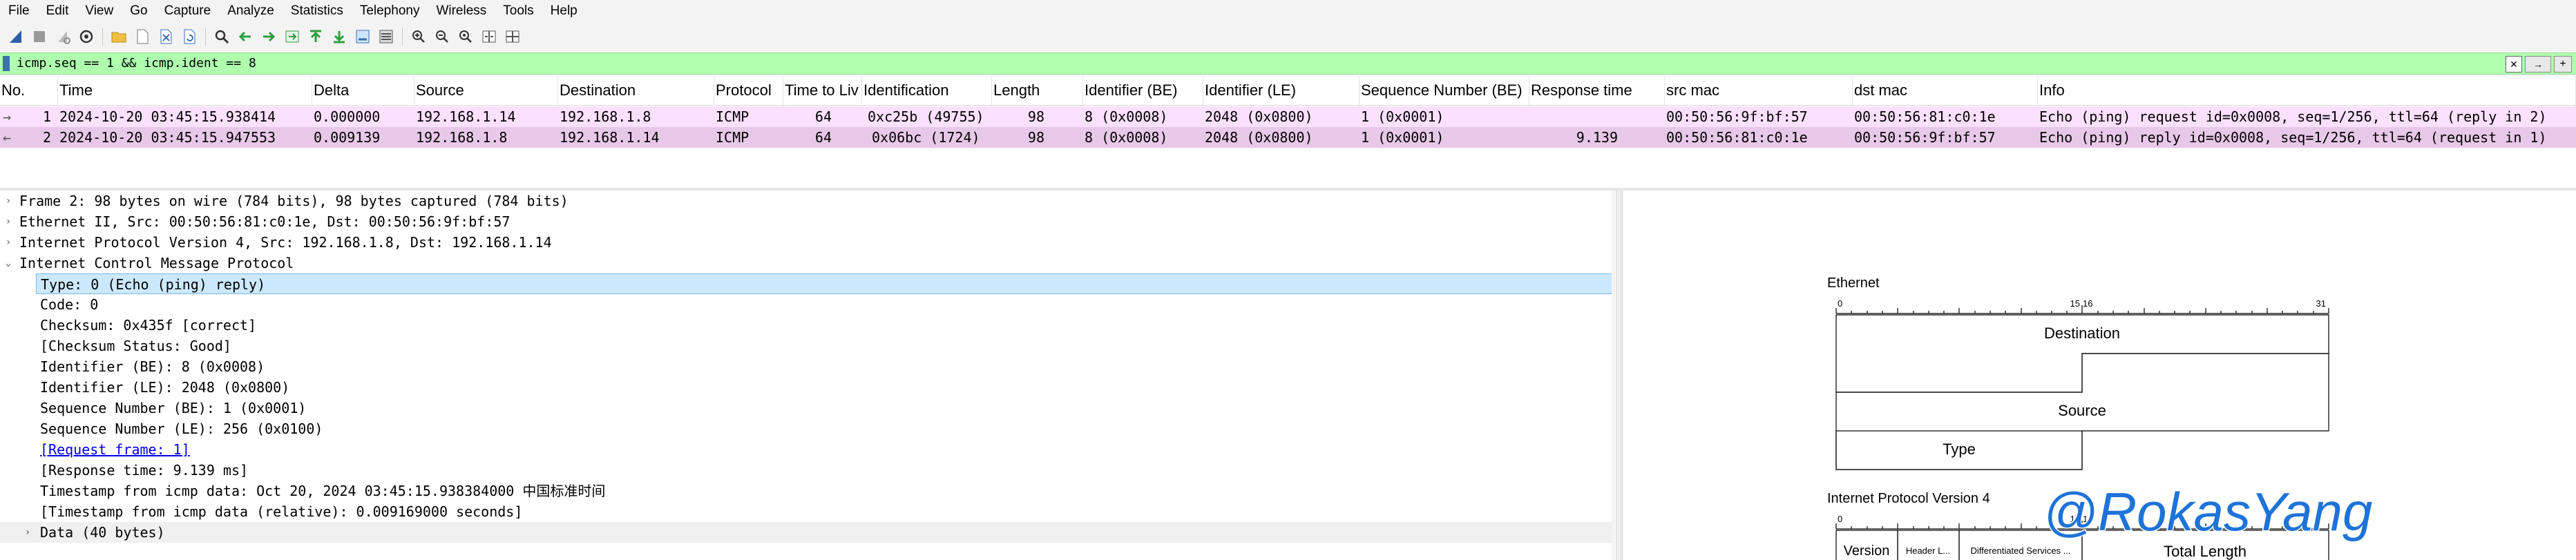 The image size is (2576, 560). Describe the element at coordinates (486, 90) in the screenshot. I see `column-header-source: Source` at that location.